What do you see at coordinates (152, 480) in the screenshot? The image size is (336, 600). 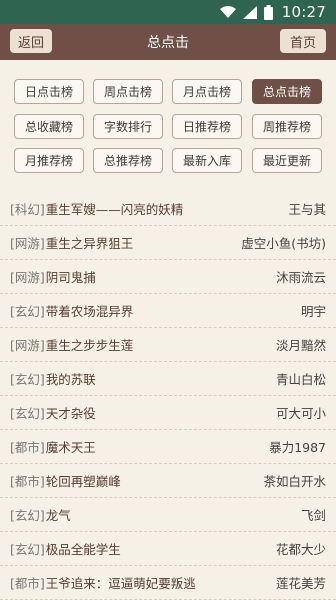 I see `book-title: 轮回再塑巅峰` at bounding box center [152, 480].